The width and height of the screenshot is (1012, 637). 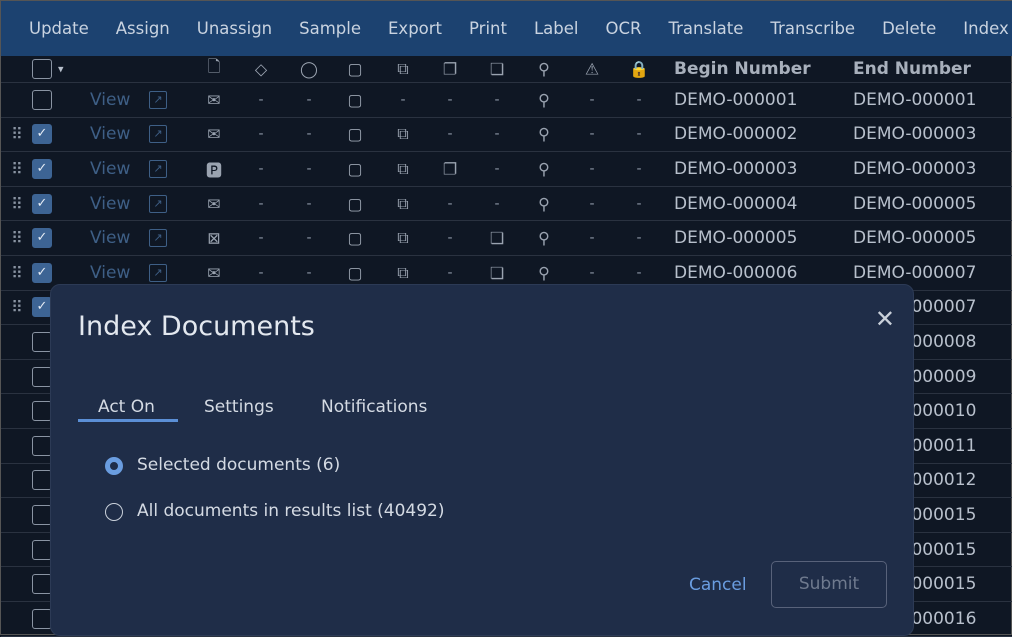 I want to click on toolbar-print-button: Print, so click(x=488, y=28).